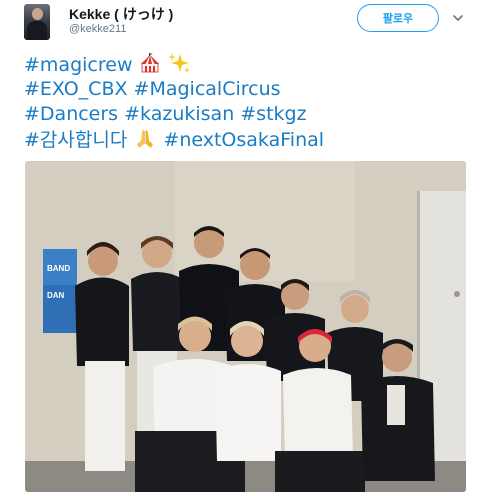  Describe the element at coordinates (457, 294) in the screenshot. I see `door-handle` at that location.